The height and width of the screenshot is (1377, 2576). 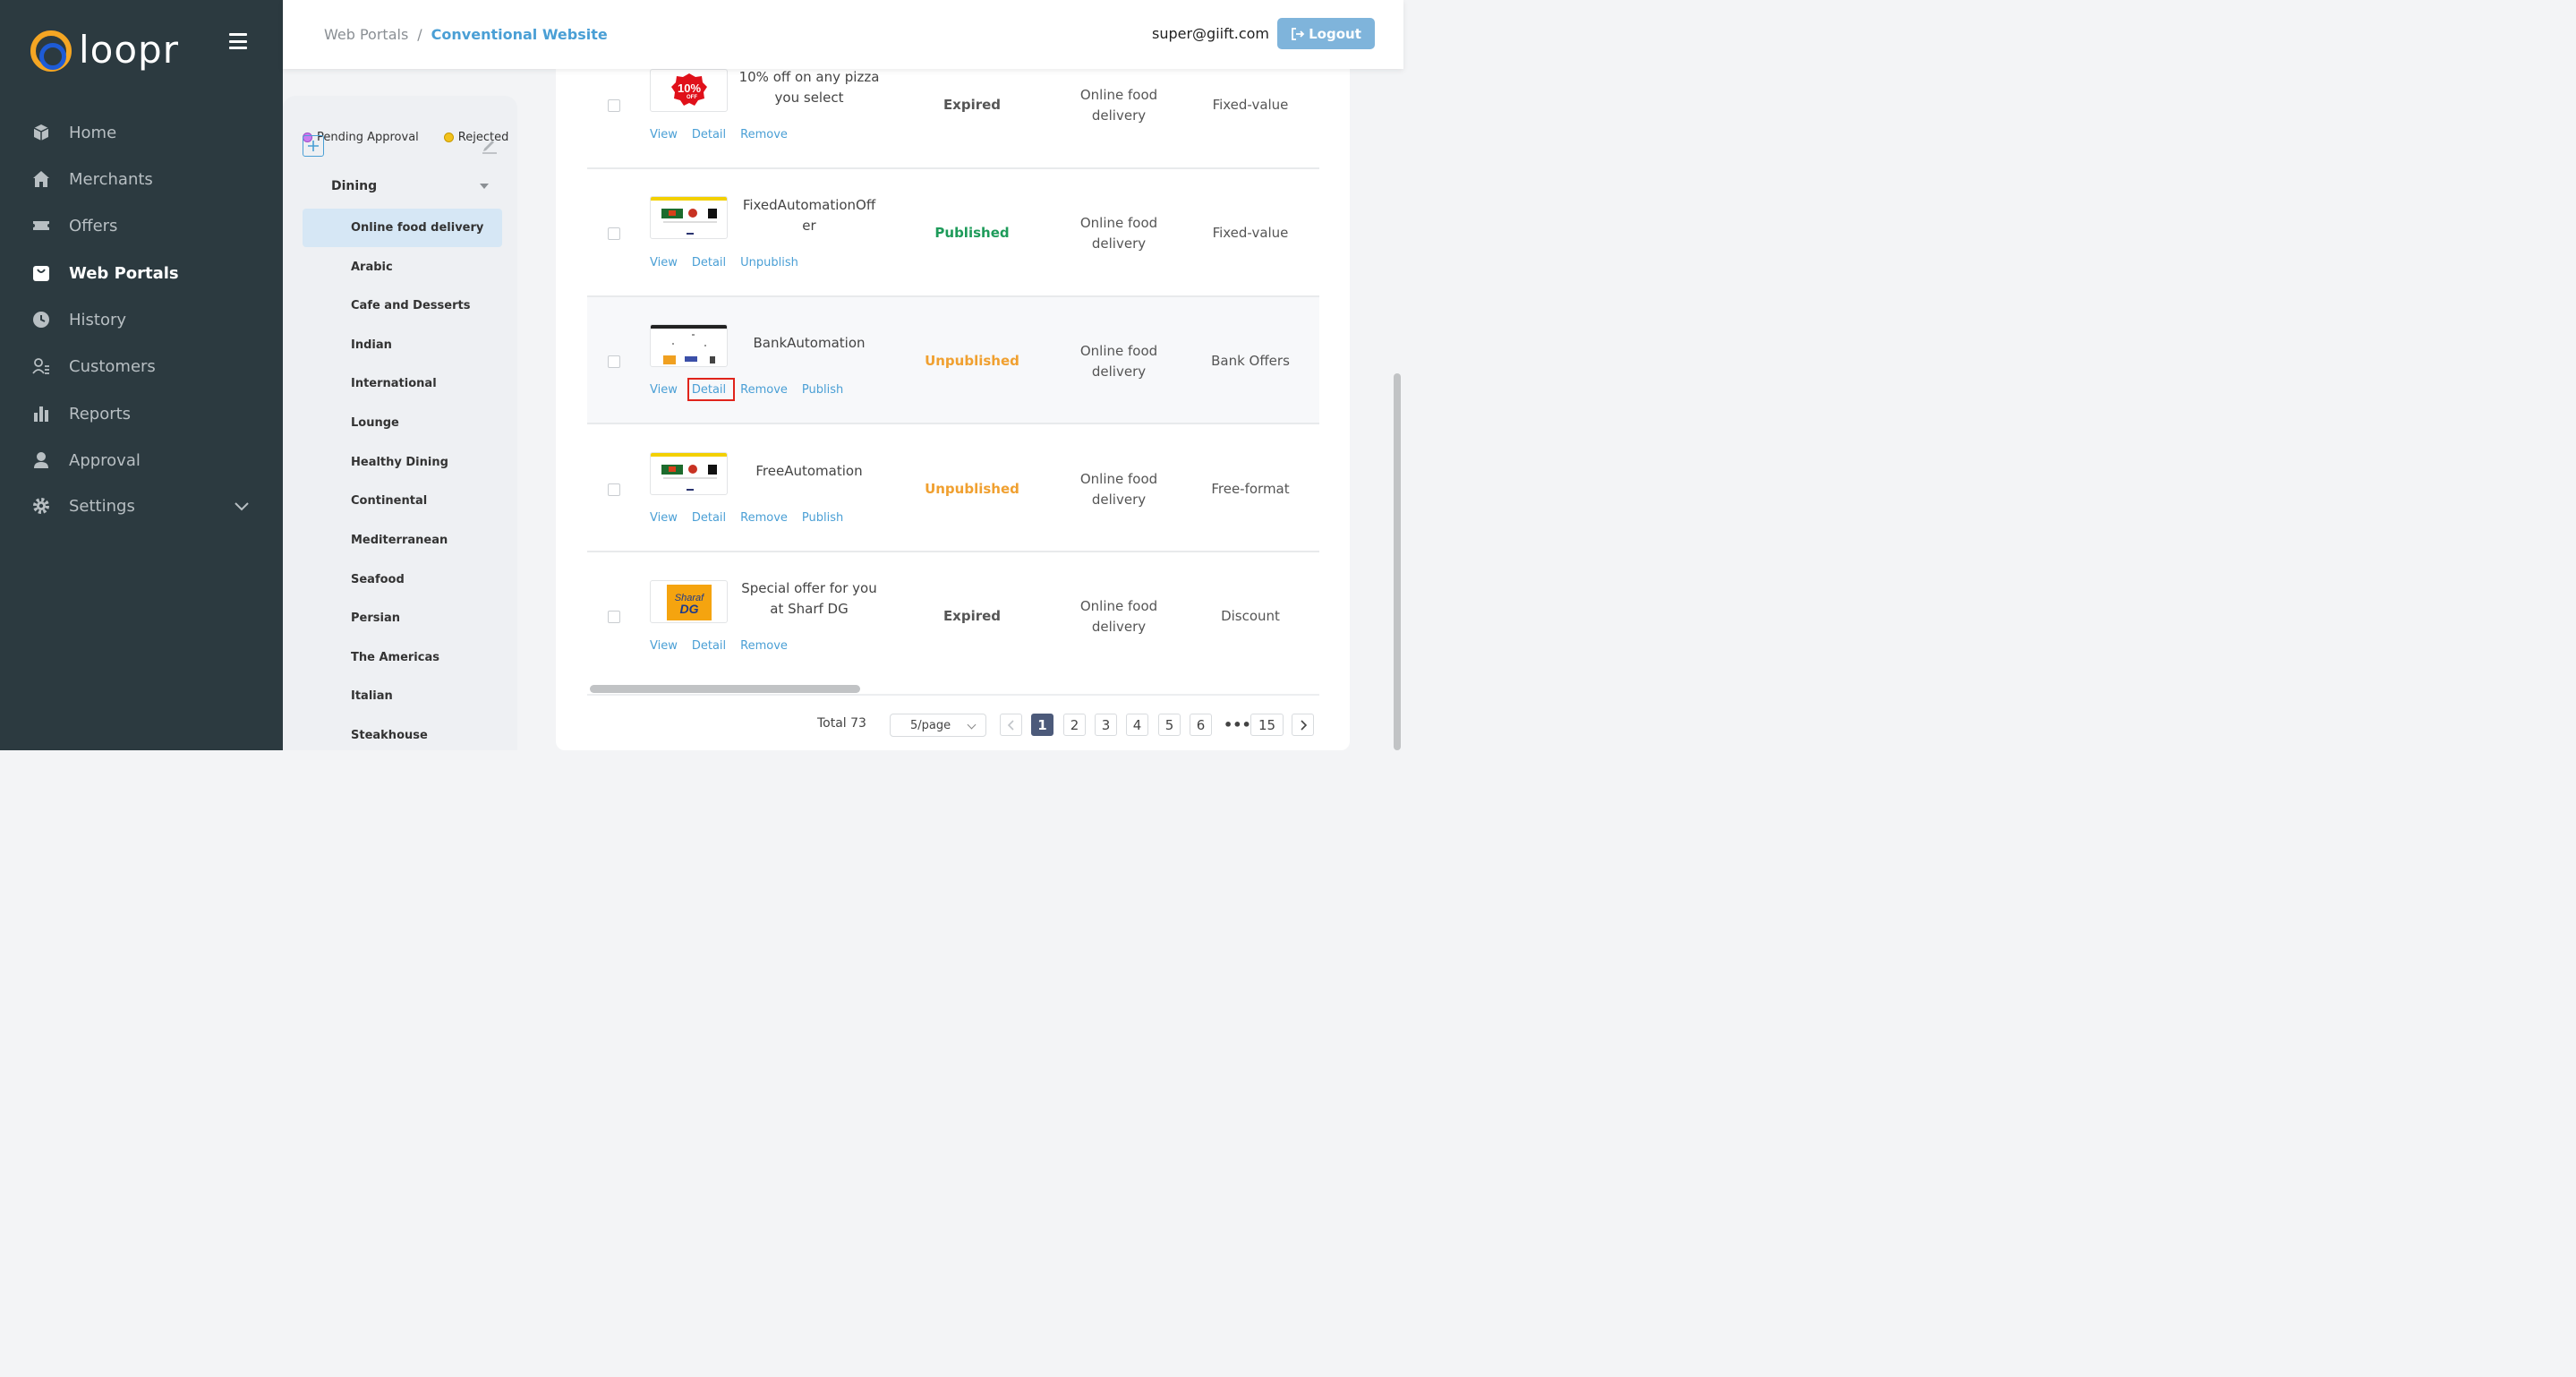 I want to click on page-2: 2, so click(x=1074, y=725).